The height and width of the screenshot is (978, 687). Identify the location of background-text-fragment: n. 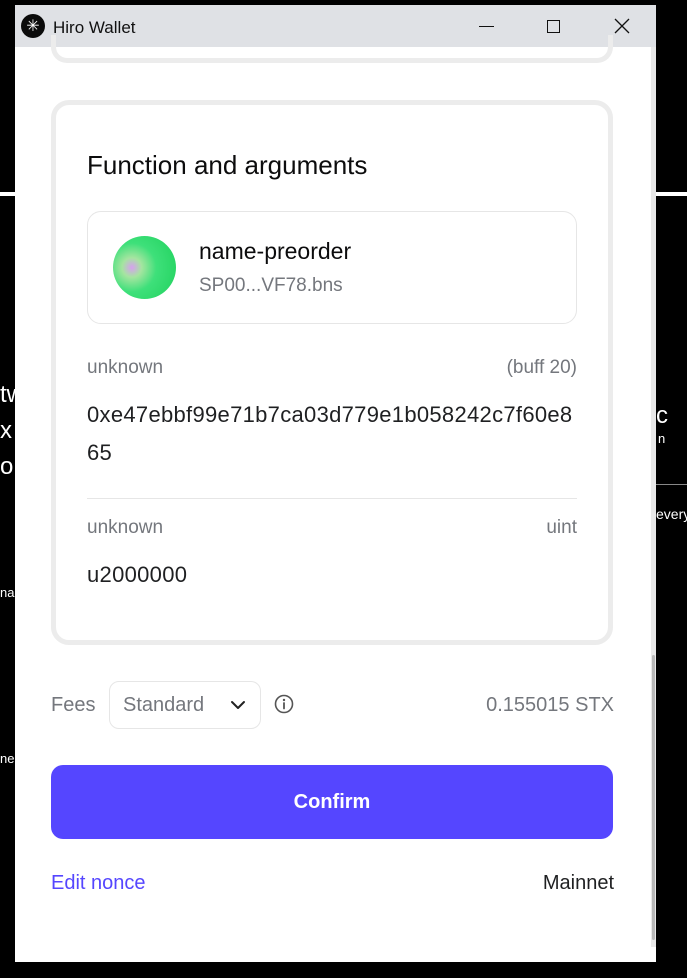
(662, 438).